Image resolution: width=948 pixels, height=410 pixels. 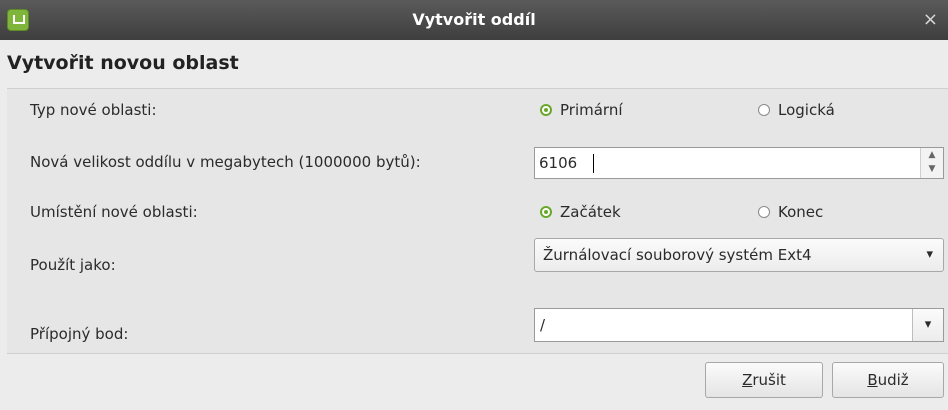 I want to click on close-icon: ×, so click(x=930, y=20).